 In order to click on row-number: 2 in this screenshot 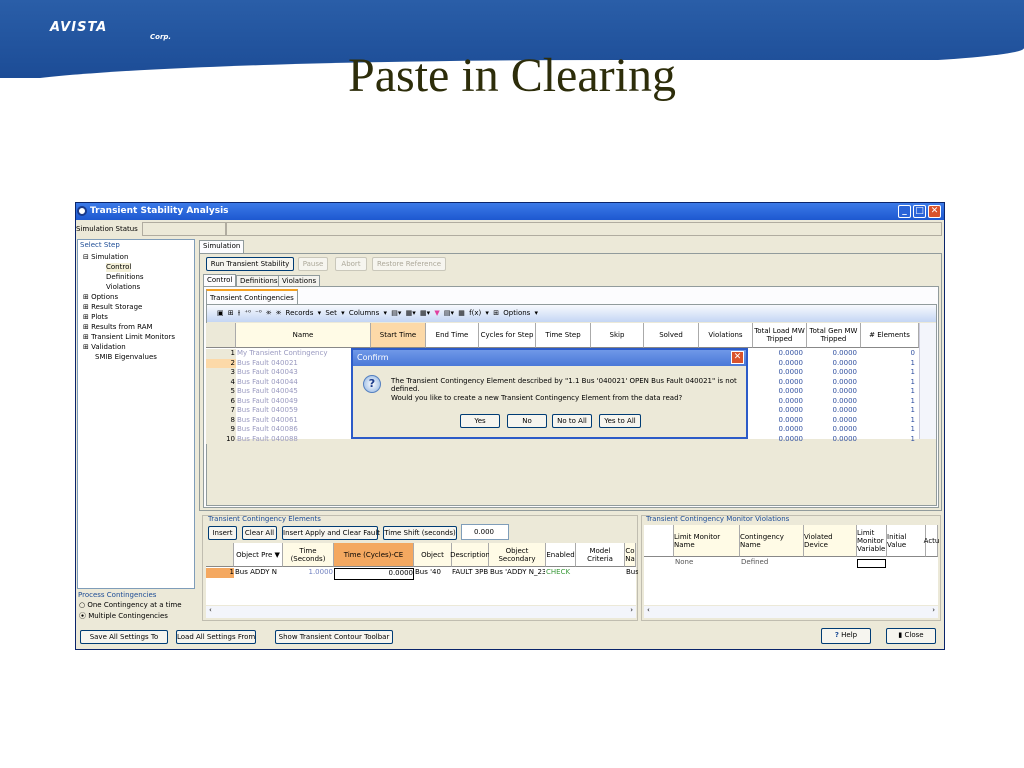, I will do `click(221, 363)`.